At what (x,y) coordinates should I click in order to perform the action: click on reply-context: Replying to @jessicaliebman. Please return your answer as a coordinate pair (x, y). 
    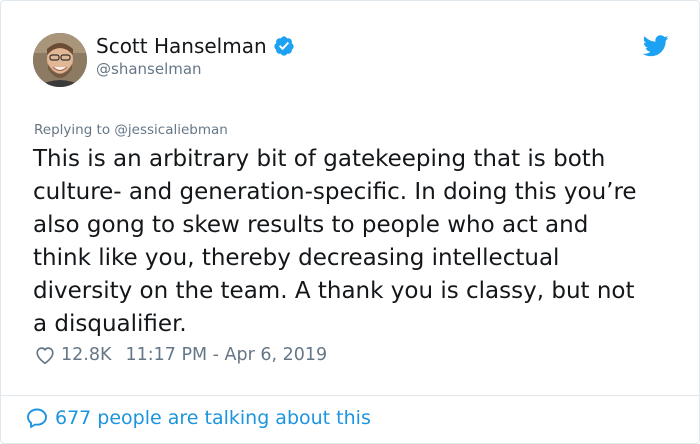
    Looking at the image, I should click on (131, 130).